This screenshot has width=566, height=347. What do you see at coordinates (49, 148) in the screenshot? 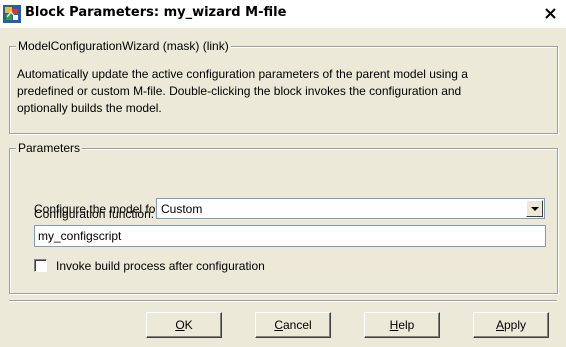
I see `parameters-group-legend: Parameters` at bounding box center [49, 148].